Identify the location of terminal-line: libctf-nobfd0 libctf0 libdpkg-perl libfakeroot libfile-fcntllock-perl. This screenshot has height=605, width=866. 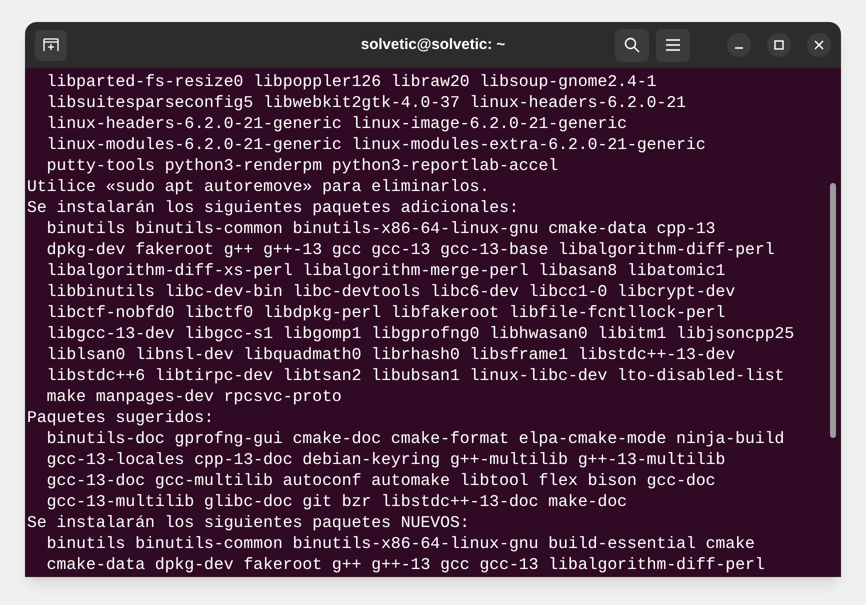
(386, 312).